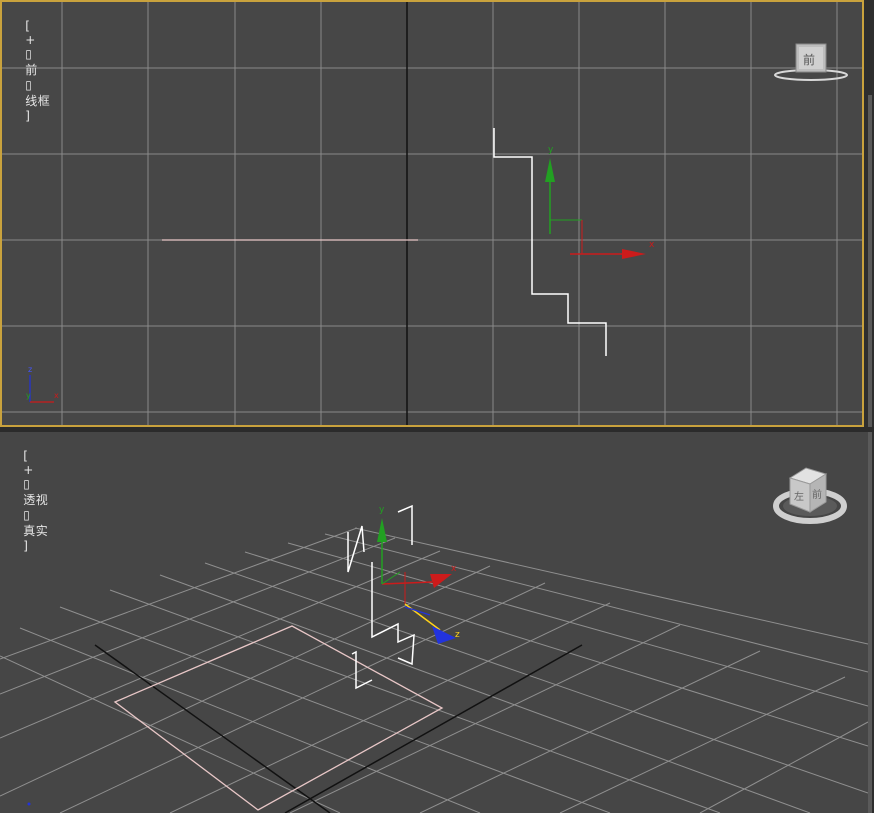 The height and width of the screenshot is (813, 874). Describe the element at coordinates (422, 617) in the screenshot. I see `gizmo-z-axis` at that location.